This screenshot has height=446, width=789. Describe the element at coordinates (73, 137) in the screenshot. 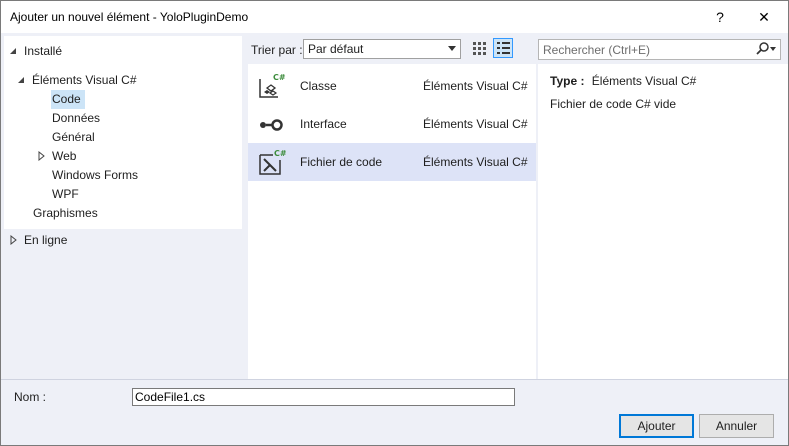

I see `tree-item-general: Général` at that location.